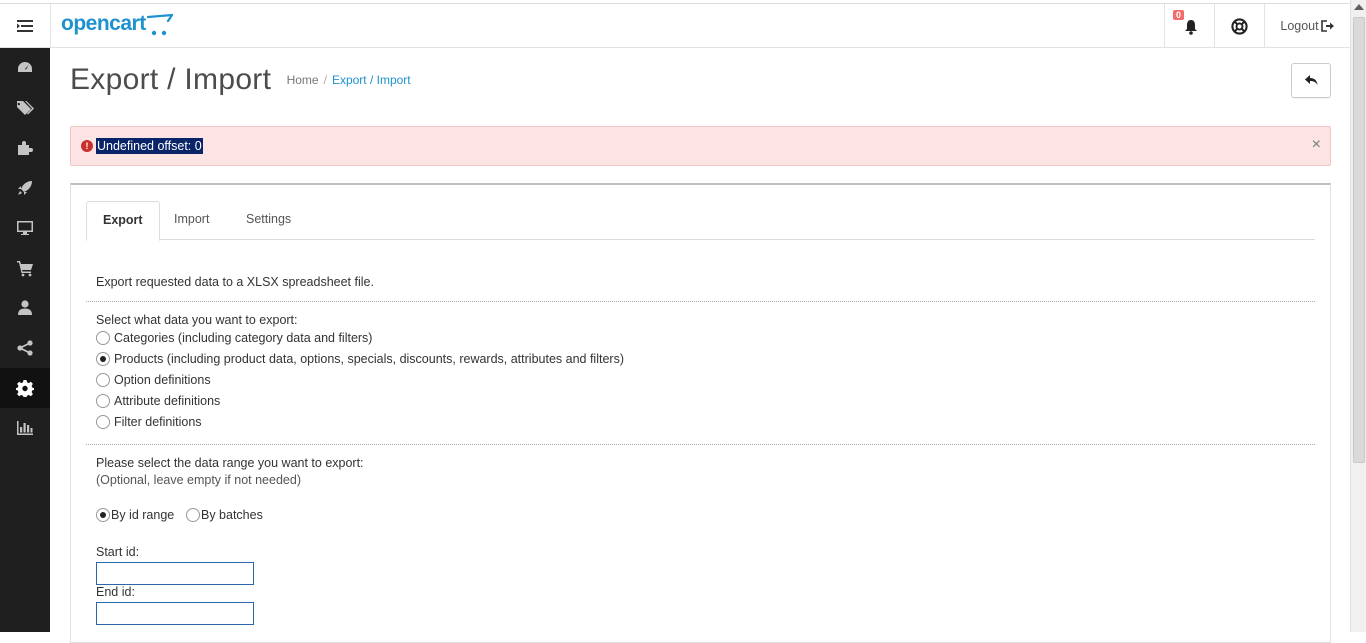 This screenshot has height=643, width=1366. I want to click on back-button, so click(1311, 80).